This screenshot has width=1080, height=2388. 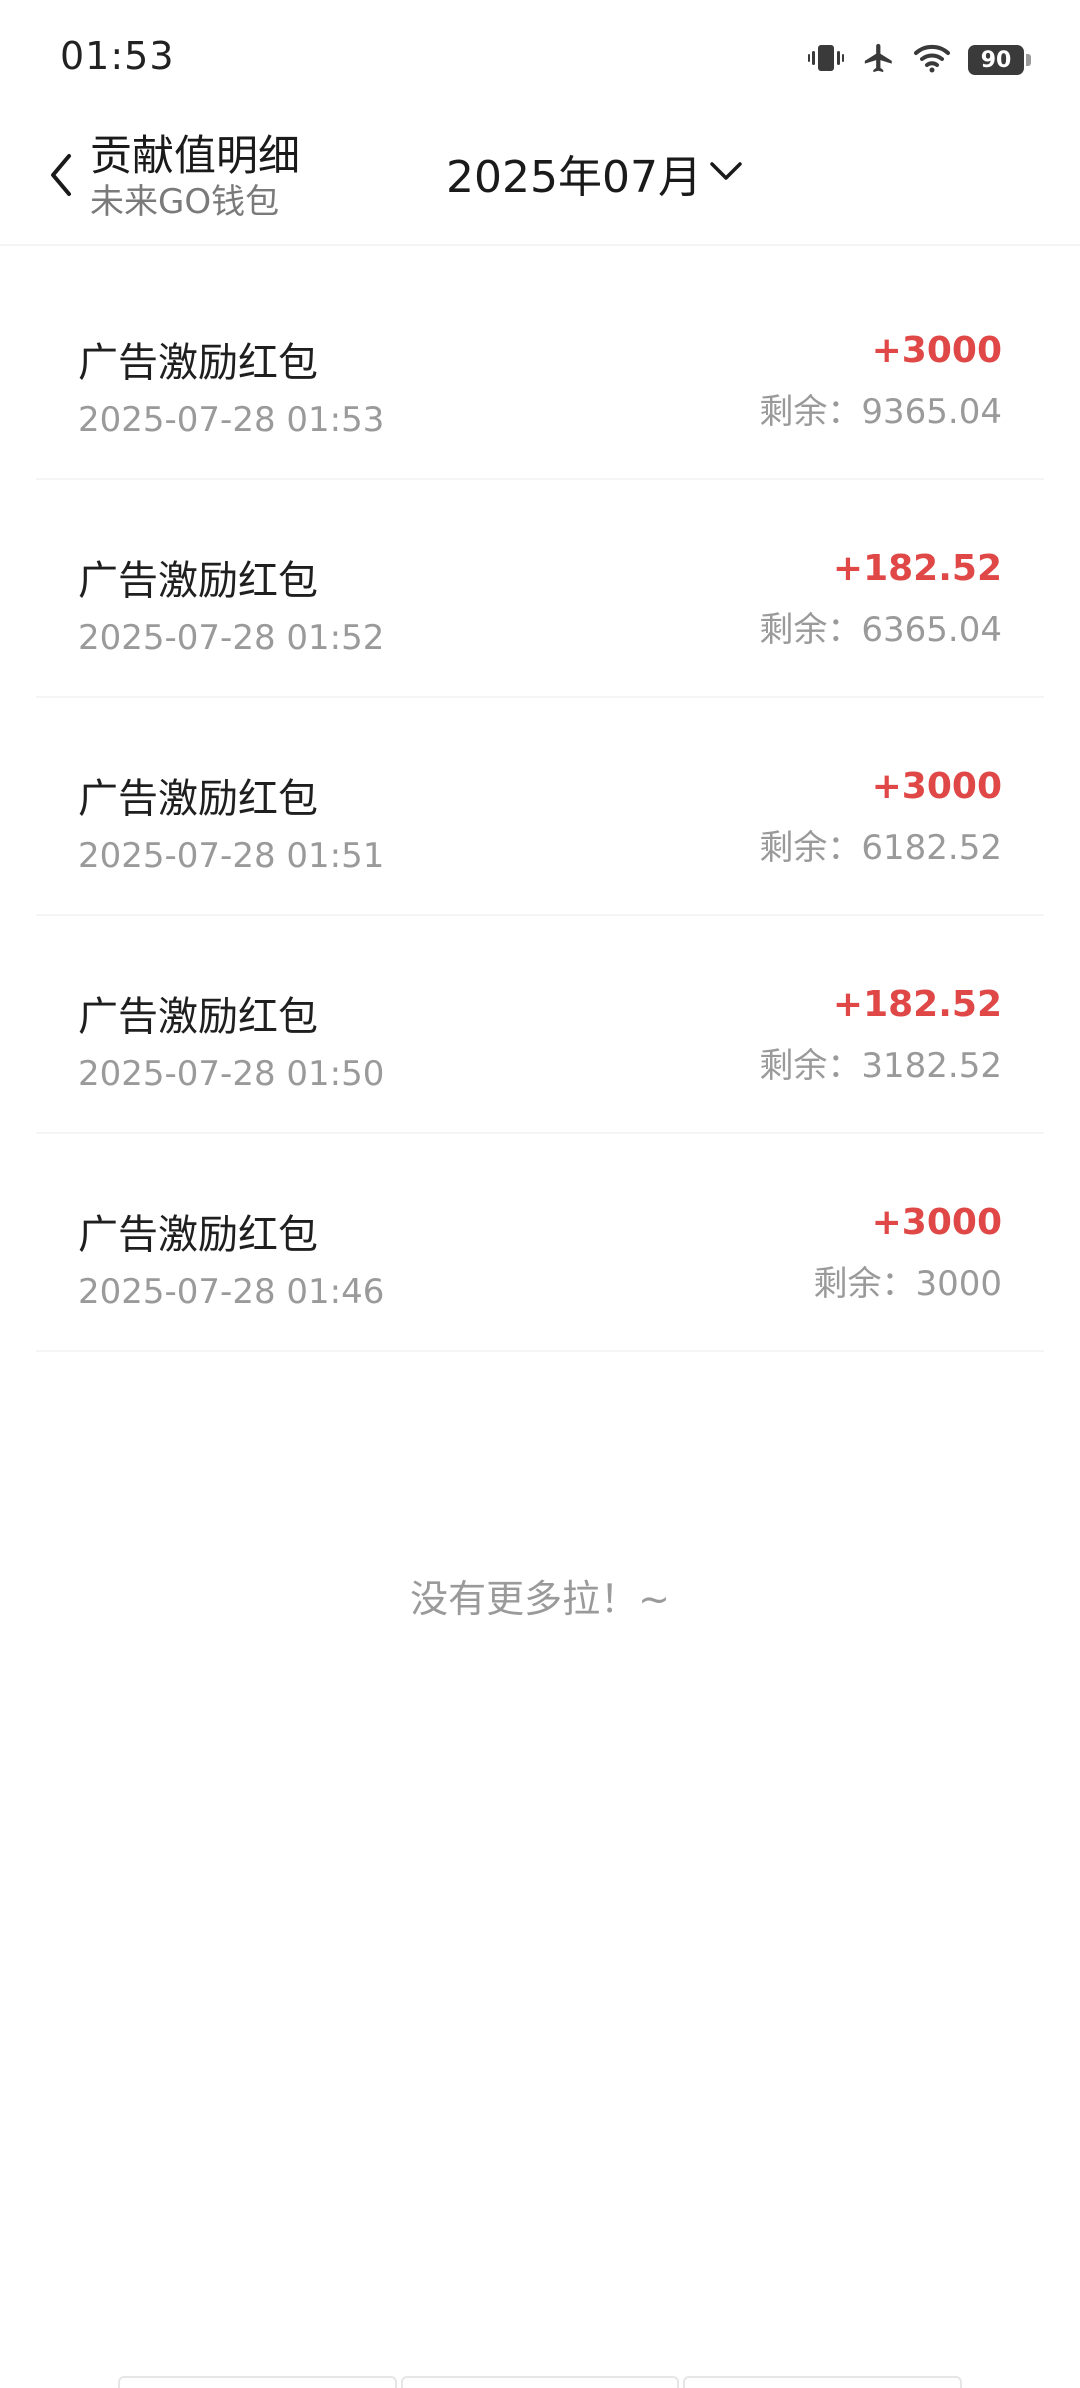 What do you see at coordinates (185, 202) in the screenshot?
I see `page-subtitle: 未来GO钱包` at bounding box center [185, 202].